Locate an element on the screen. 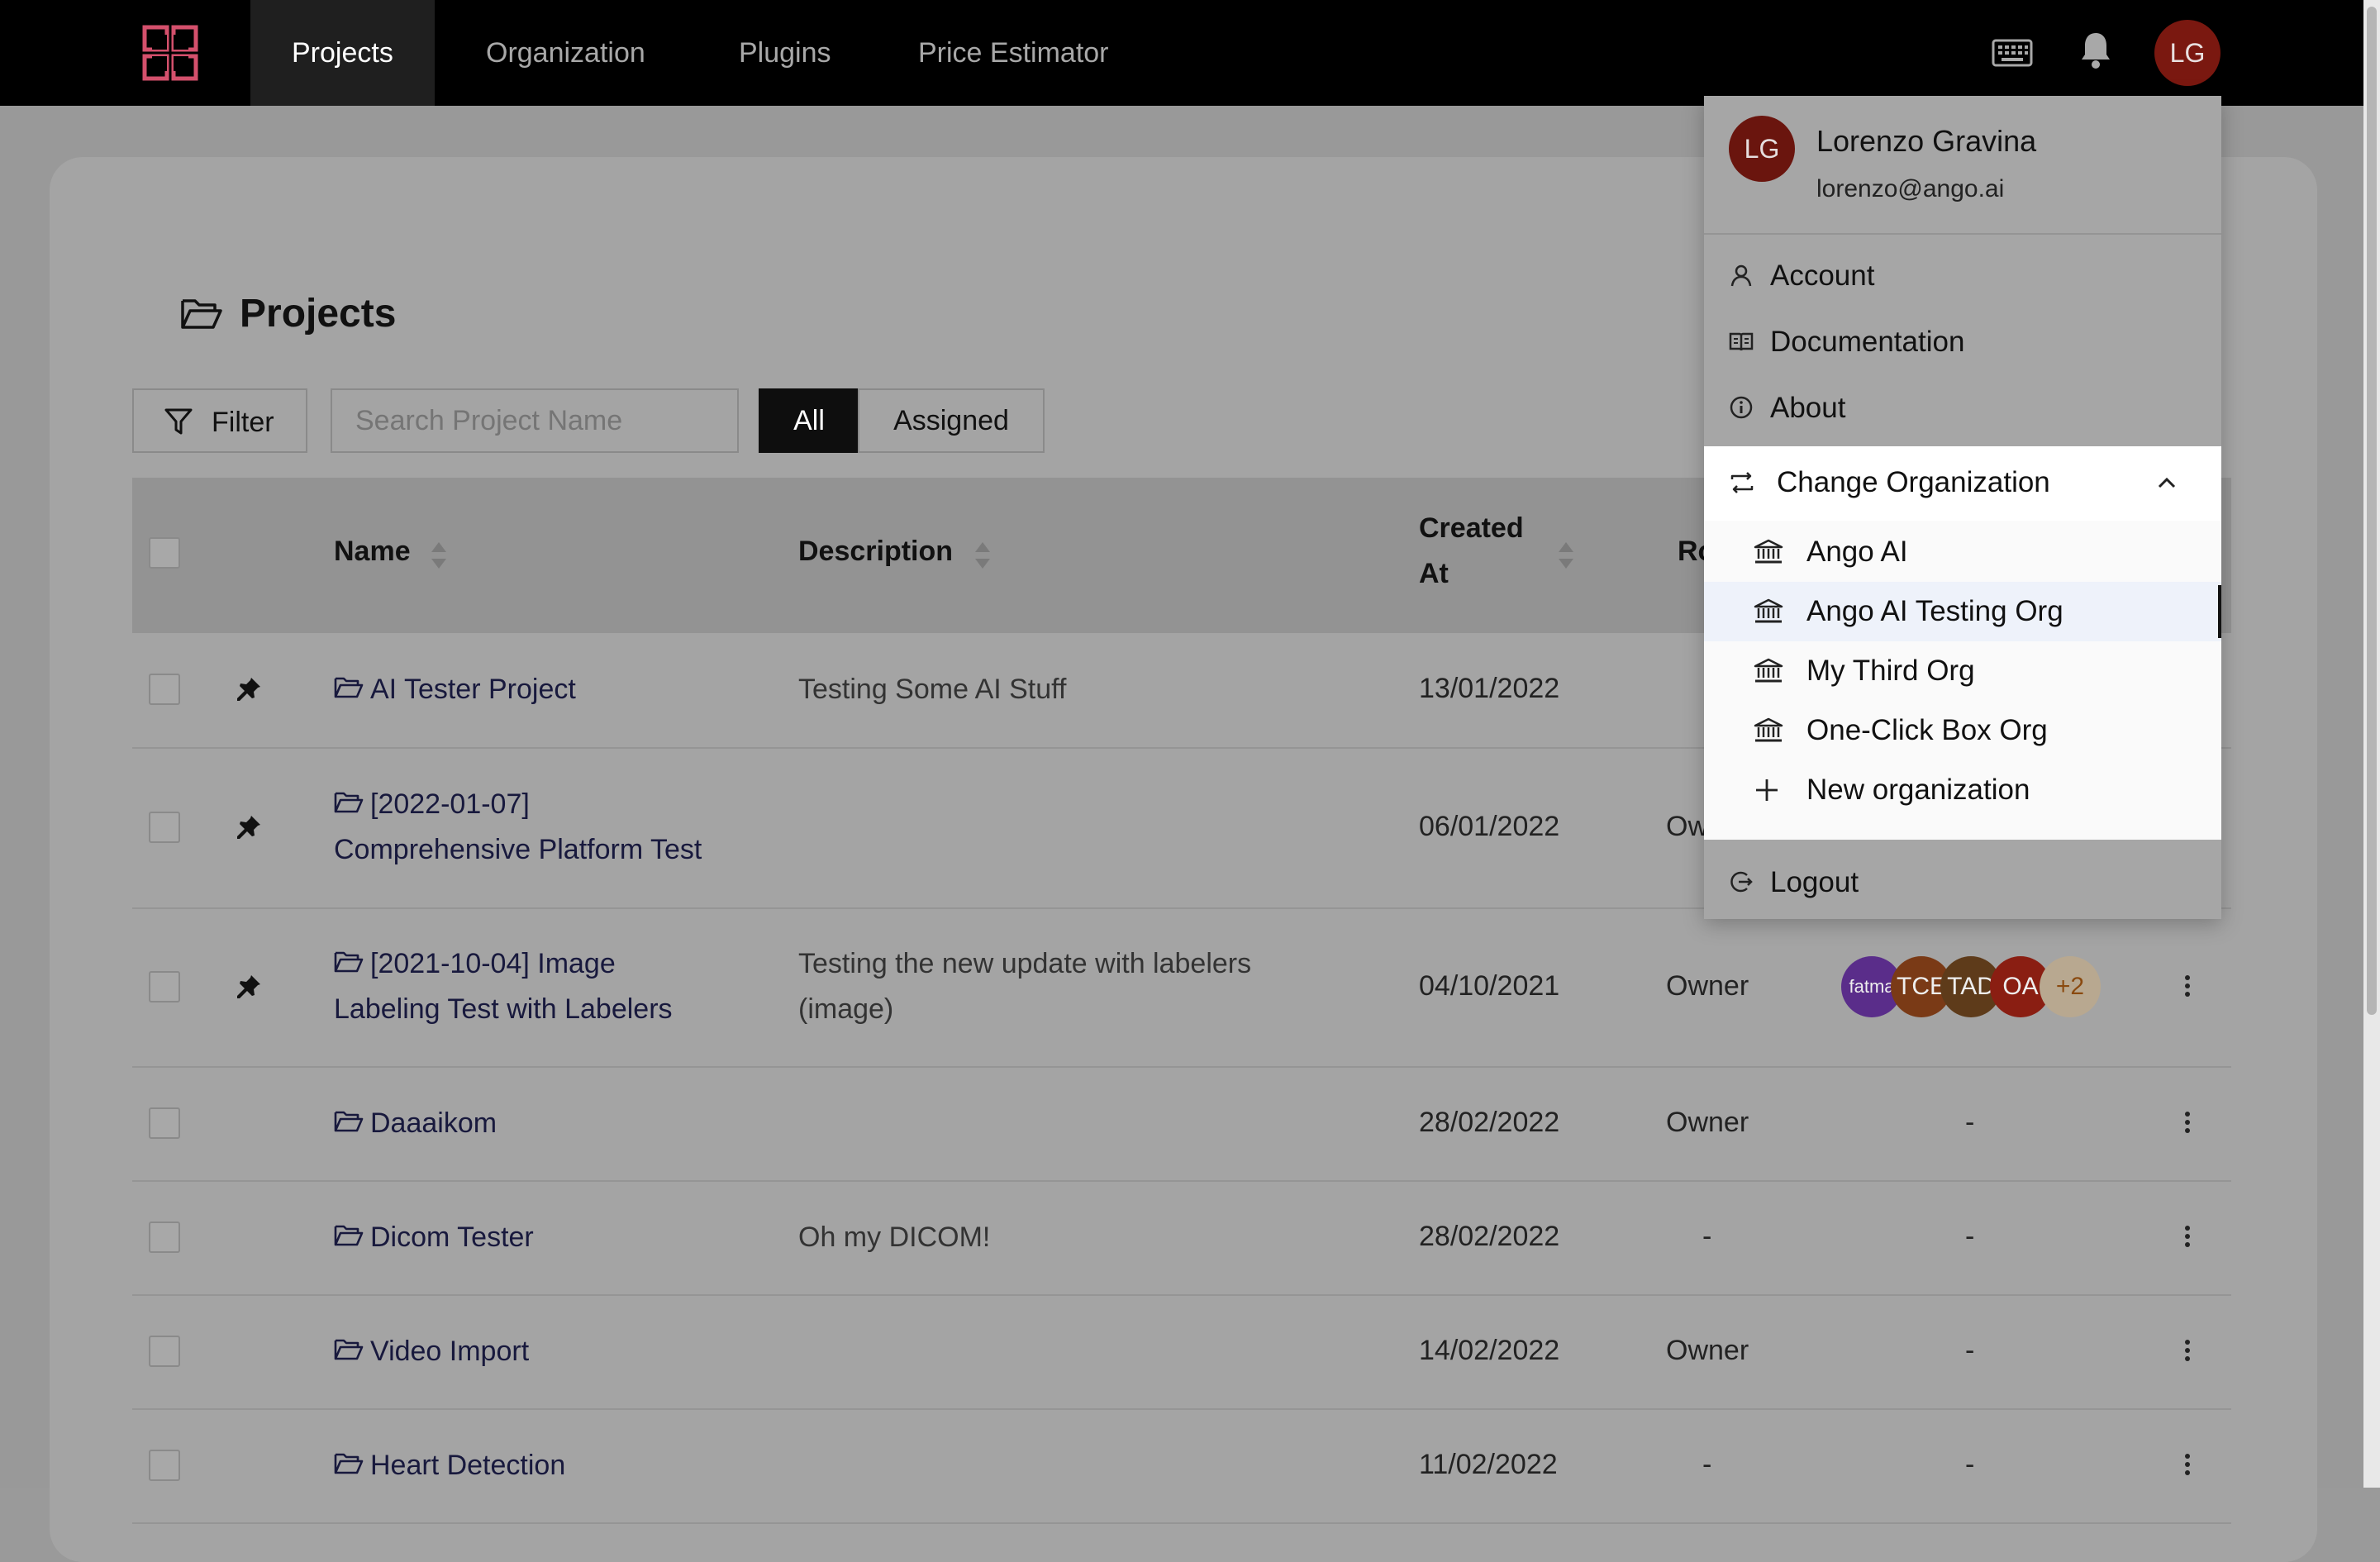 The image size is (2380, 1562). header-description: Description is located at coordinates (875, 552).